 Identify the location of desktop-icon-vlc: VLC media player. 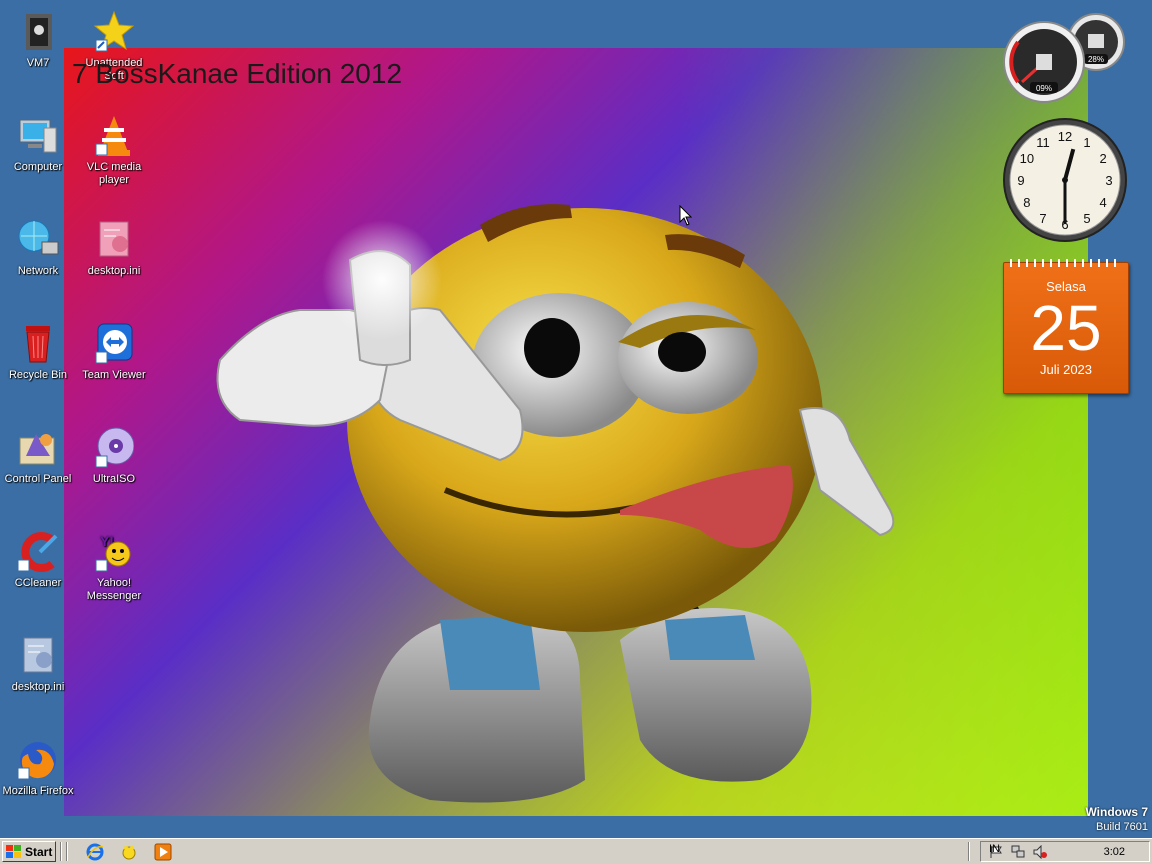
(114, 150).